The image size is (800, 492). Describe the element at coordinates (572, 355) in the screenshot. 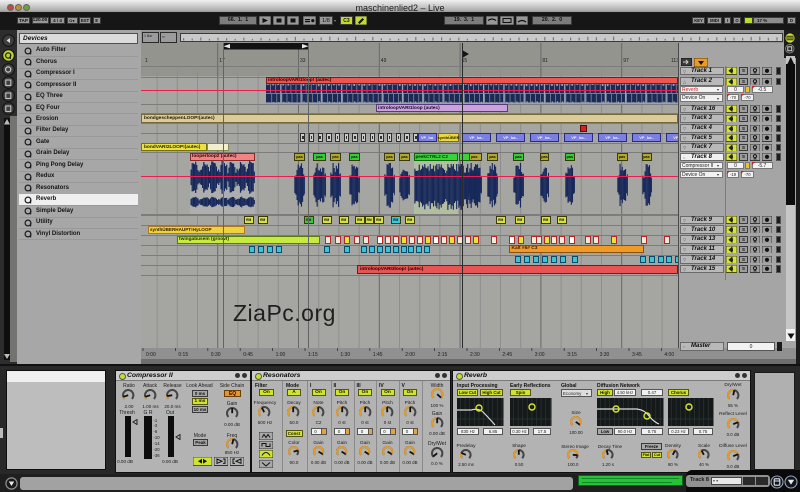

I see `svg-text: 3:15` at that location.